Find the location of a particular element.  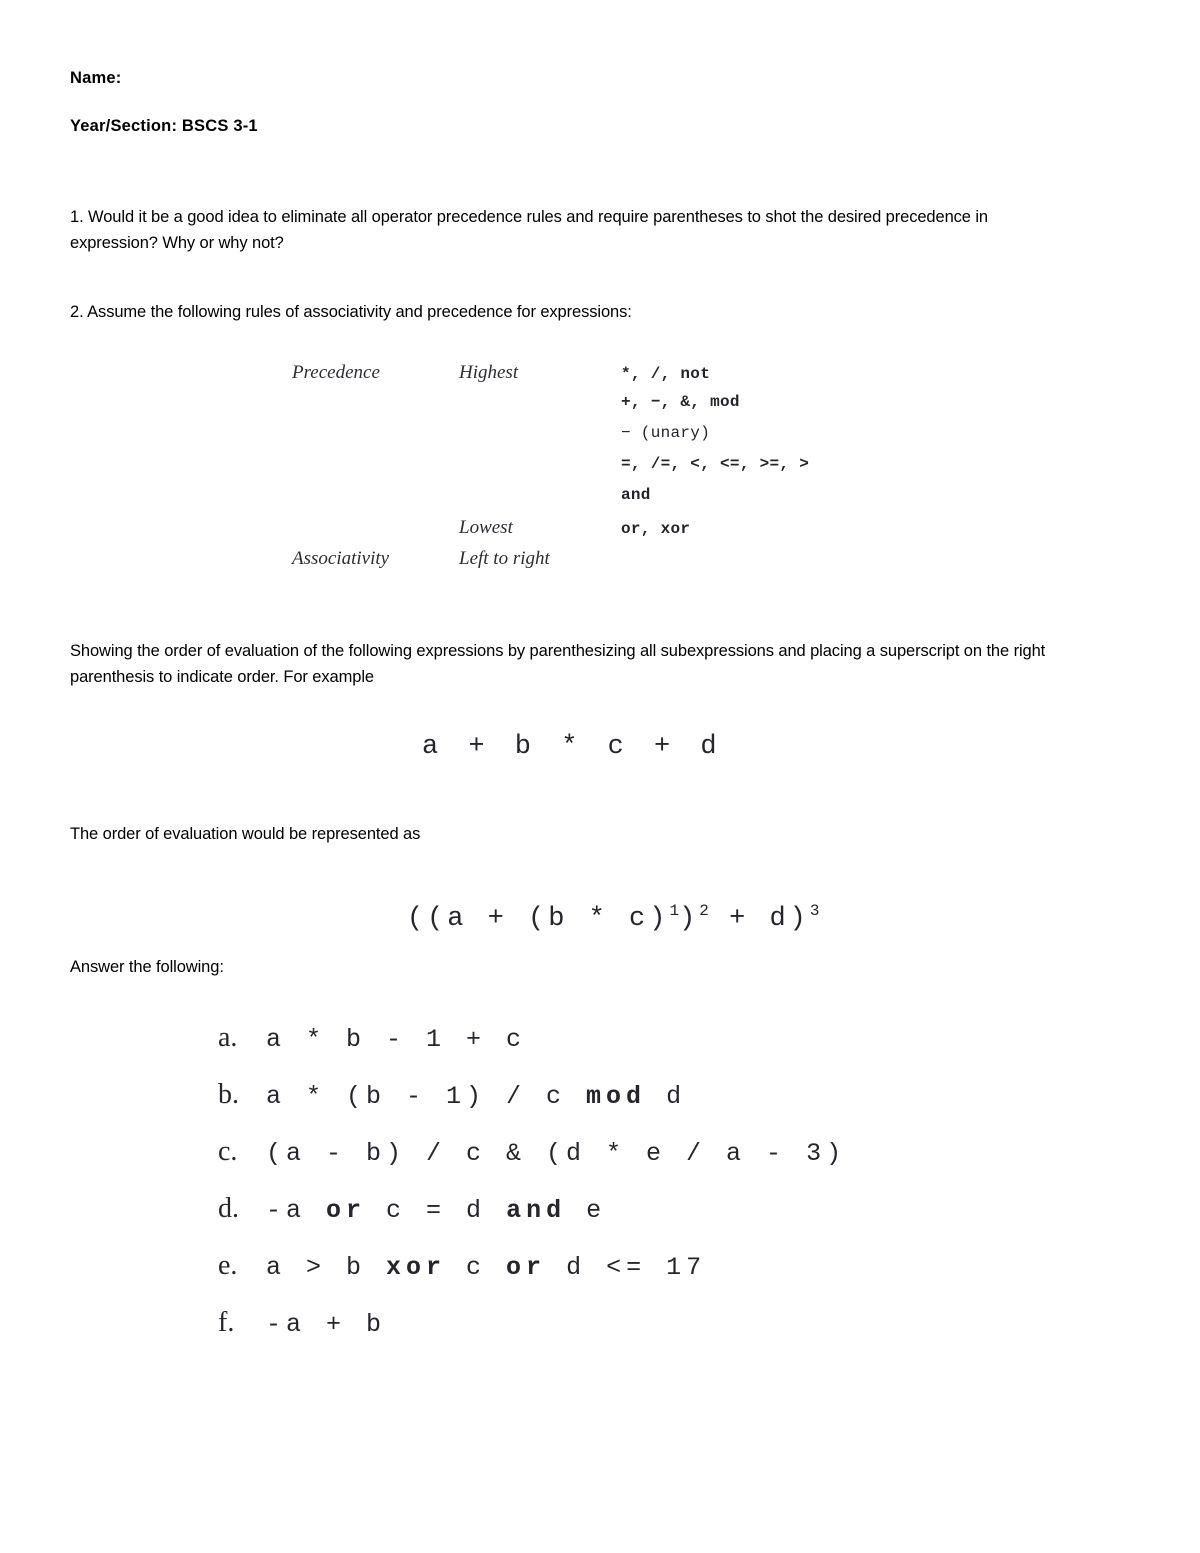

operators-row-3: − (unary) is located at coordinates (666, 433).